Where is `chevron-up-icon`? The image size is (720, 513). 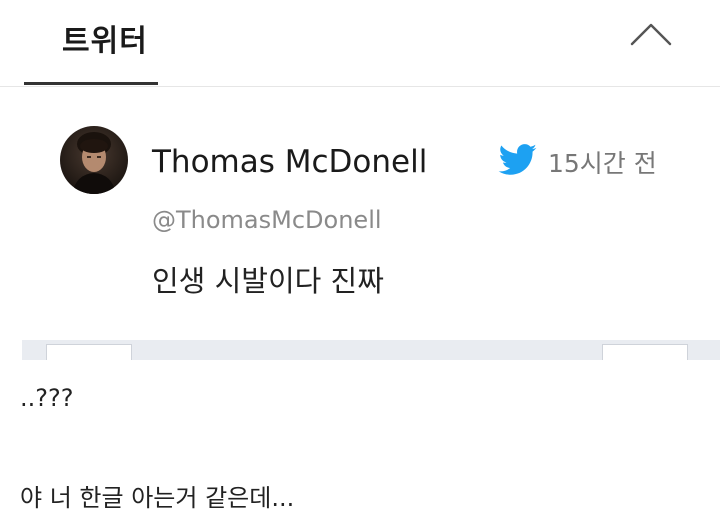
chevron-up-icon is located at coordinates (651, 34).